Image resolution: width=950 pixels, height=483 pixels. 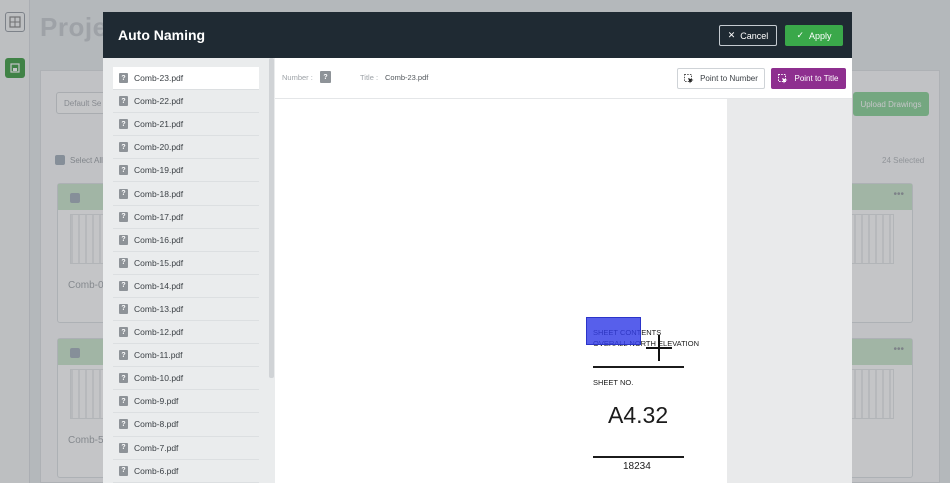 What do you see at coordinates (159, 170) in the screenshot?
I see `file-name: Comb-19.pdf` at bounding box center [159, 170].